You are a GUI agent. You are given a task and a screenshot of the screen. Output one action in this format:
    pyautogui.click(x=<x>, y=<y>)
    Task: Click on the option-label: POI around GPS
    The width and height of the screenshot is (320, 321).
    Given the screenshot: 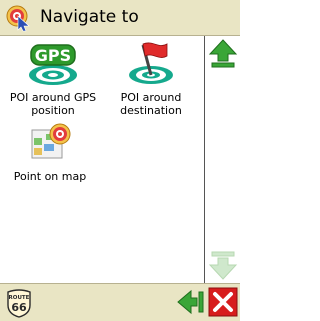 What is the action you would take?
    pyautogui.click(x=53, y=97)
    